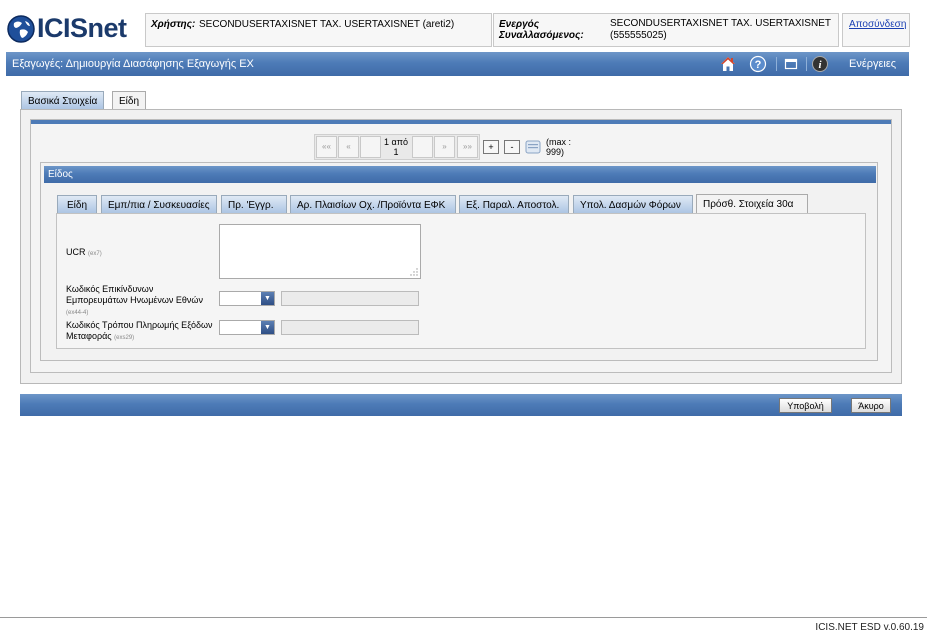  I want to click on subtab-additional-30a: Πρόσθ. Στοιχεία 30α, so click(752, 204).